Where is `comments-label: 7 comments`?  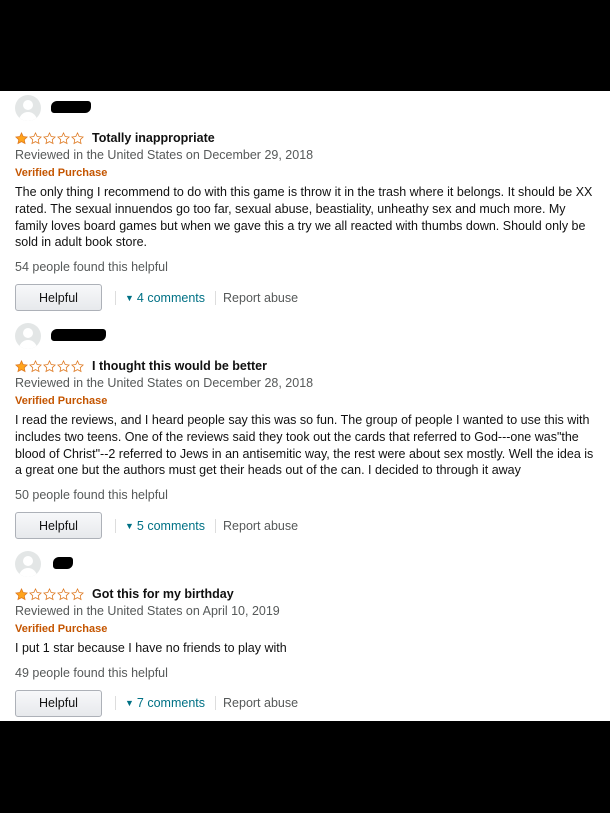 comments-label: 7 comments is located at coordinates (171, 703).